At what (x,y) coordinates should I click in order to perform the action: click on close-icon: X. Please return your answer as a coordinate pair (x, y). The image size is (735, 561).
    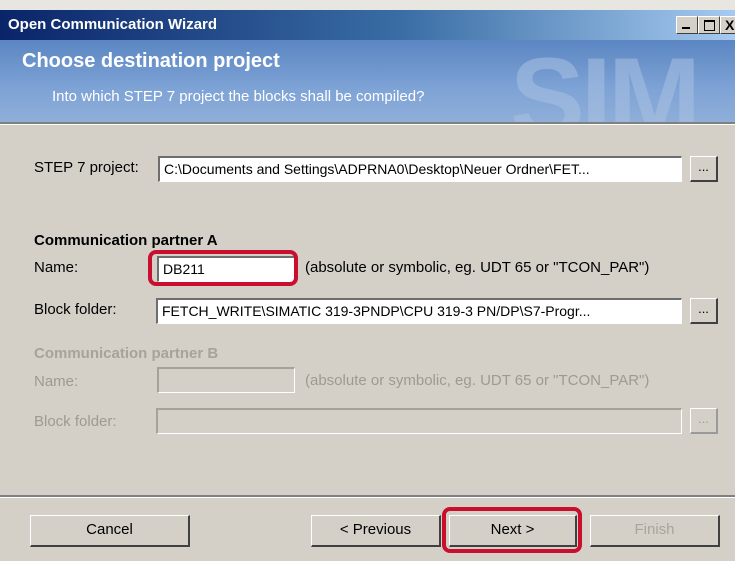
    Looking at the image, I should click on (730, 25).